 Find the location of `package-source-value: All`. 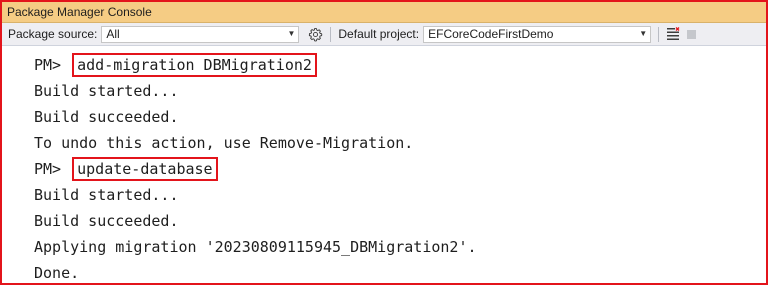

package-source-value: All is located at coordinates (113, 34).